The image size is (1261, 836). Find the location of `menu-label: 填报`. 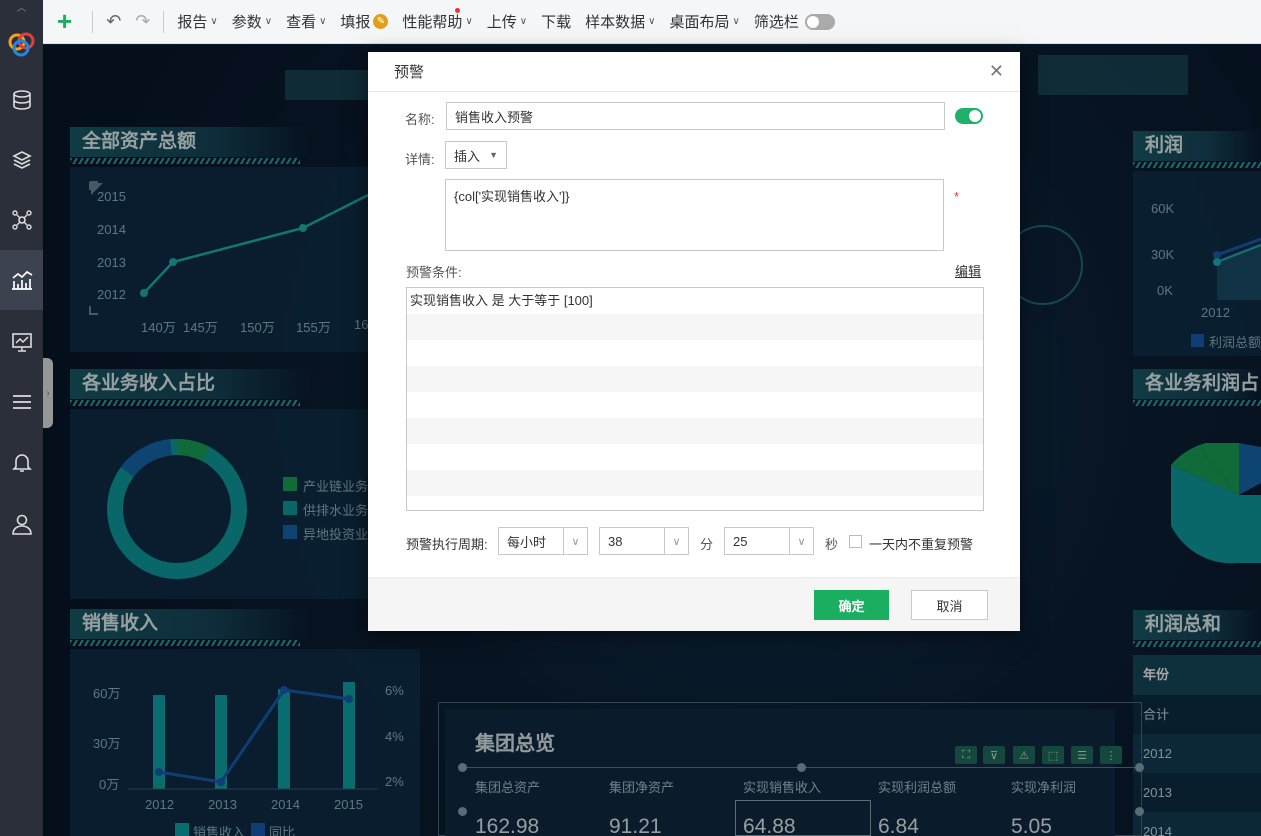

menu-label: 填报 is located at coordinates (355, 22).